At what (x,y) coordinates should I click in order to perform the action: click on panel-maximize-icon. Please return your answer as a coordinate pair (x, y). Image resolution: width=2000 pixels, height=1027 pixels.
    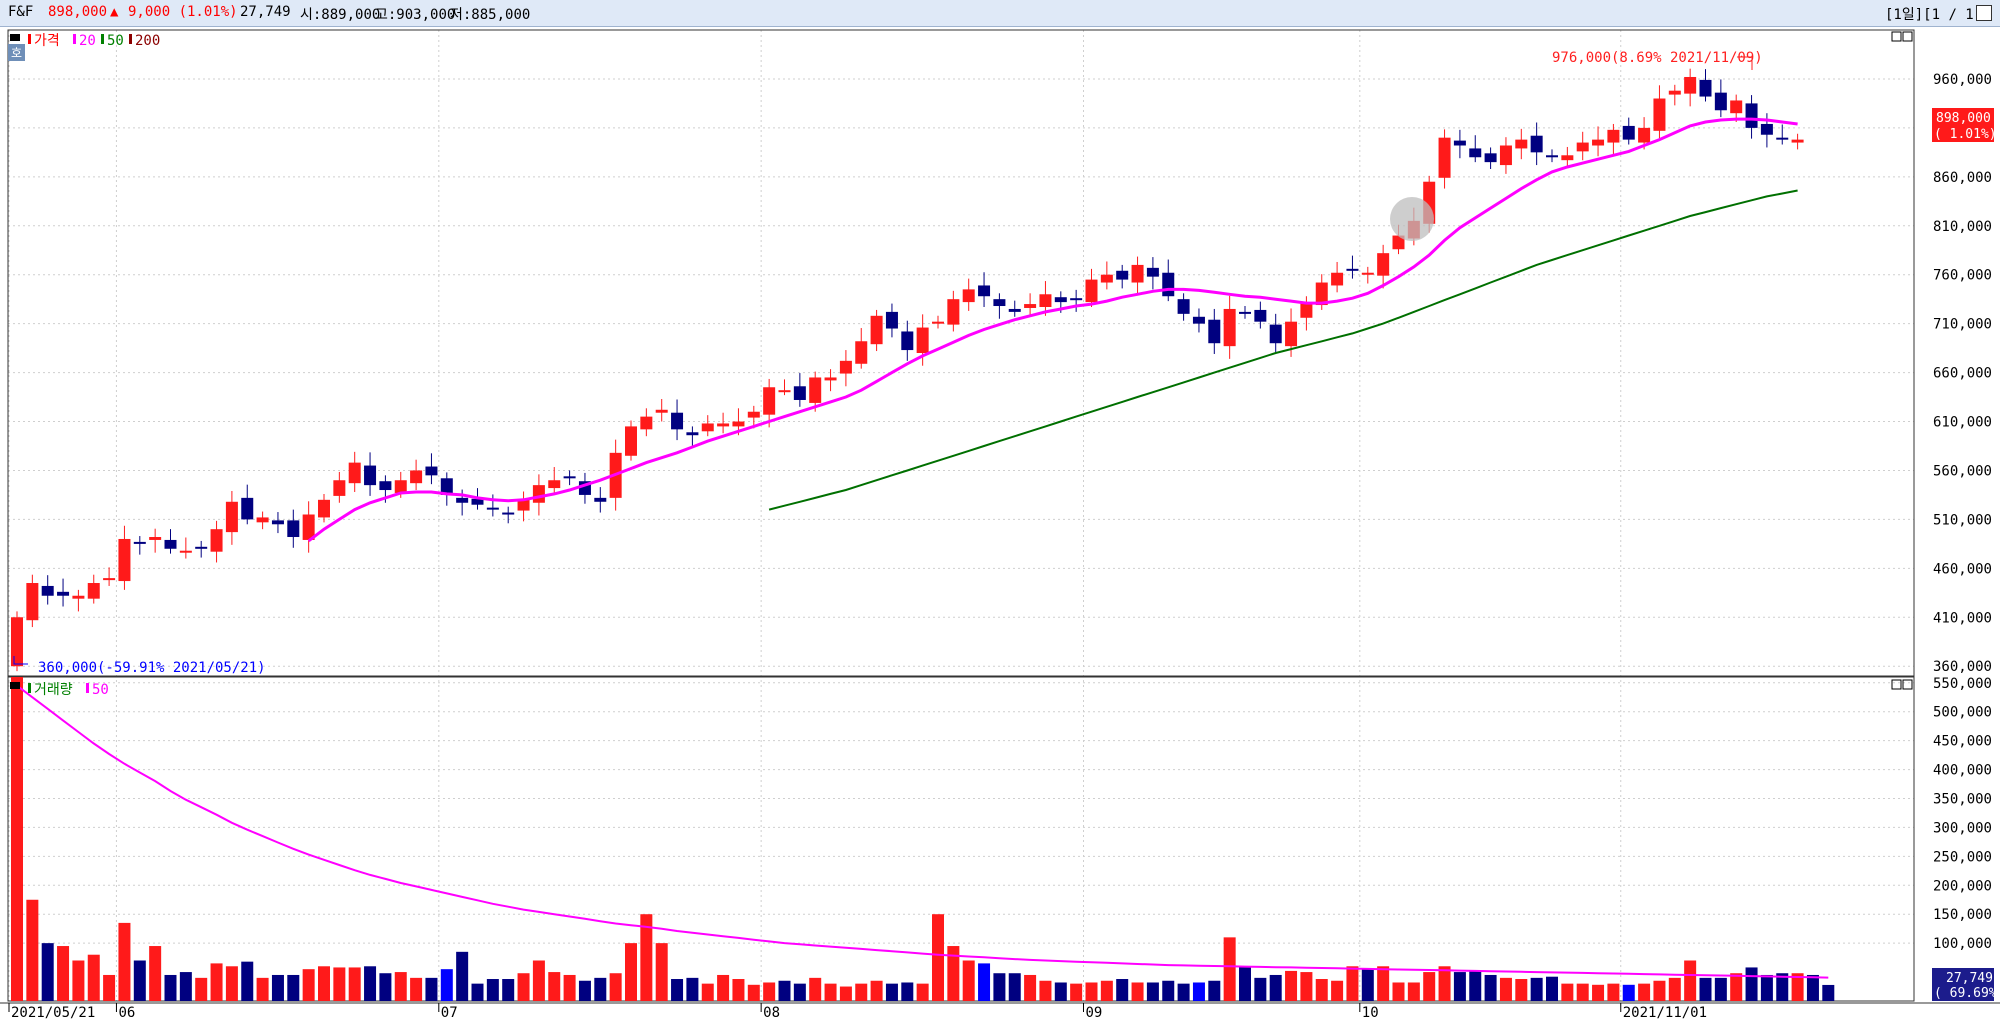
    Looking at the image, I should click on (1896, 36).